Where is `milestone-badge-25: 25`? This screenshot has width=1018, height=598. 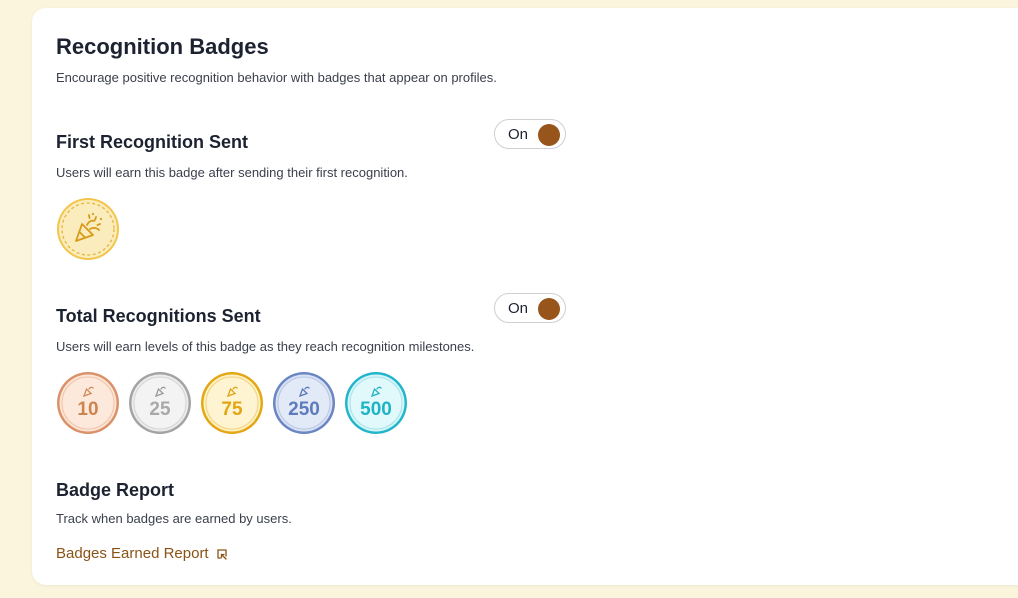
milestone-badge-25: 25 is located at coordinates (160, 403).